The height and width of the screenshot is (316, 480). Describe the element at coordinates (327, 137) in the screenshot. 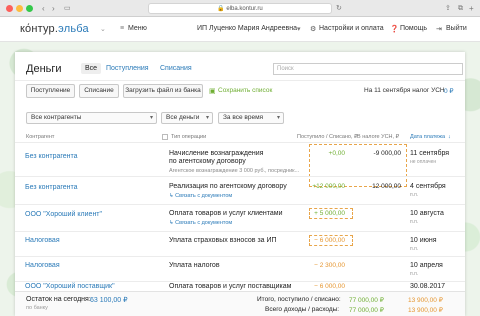

I see `col-amount: Поступило / Списано, ₽` at that location.